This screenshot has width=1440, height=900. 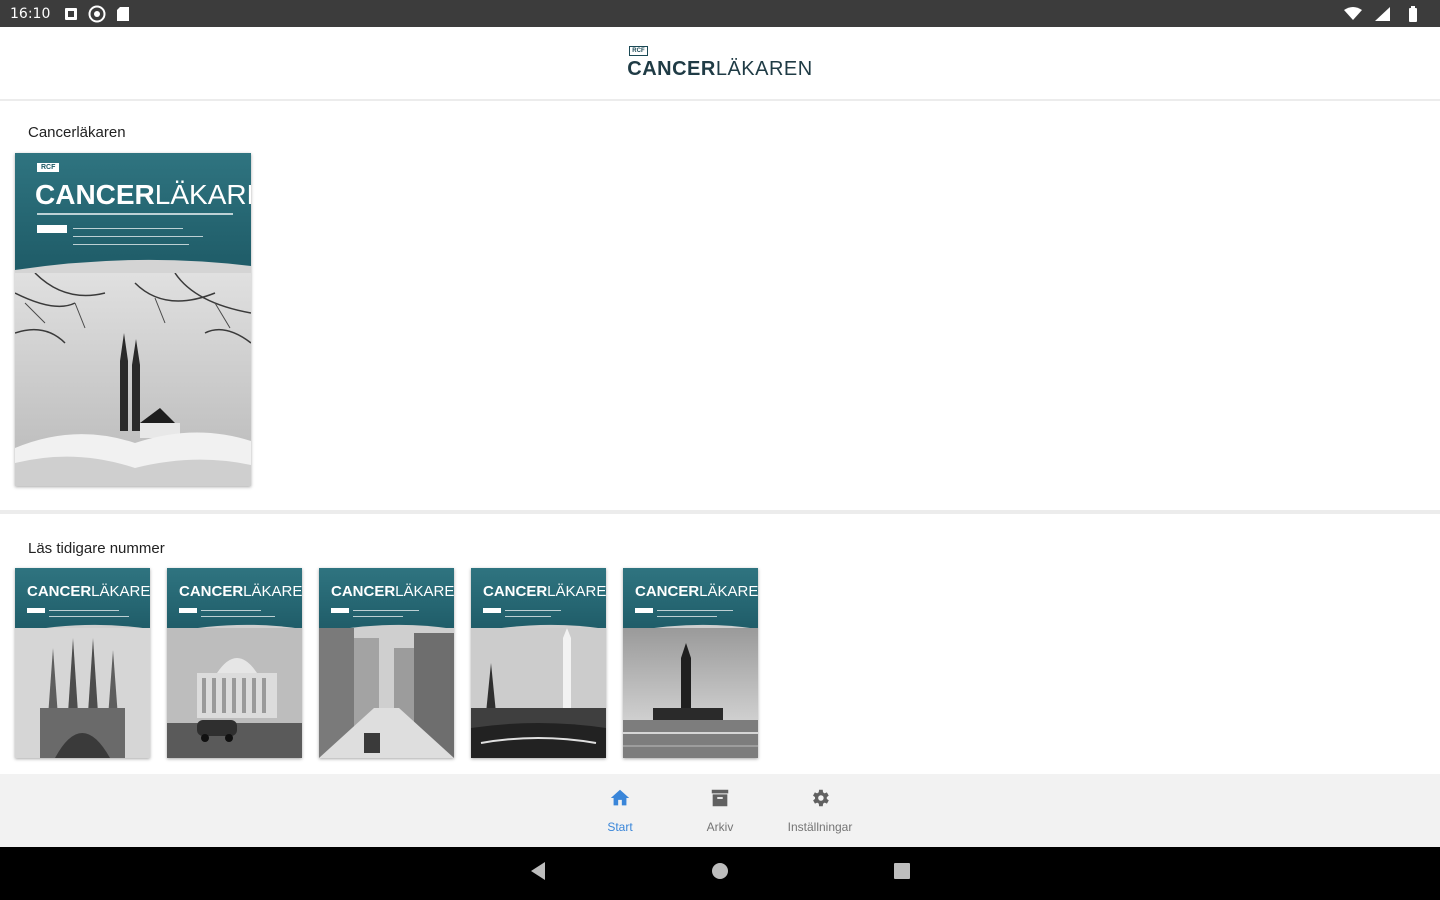 What do you see at coordinates (820, 827) in the screenshot?
I see `nav-installningar-label: Inställningar` at bounding box center [820, 827].